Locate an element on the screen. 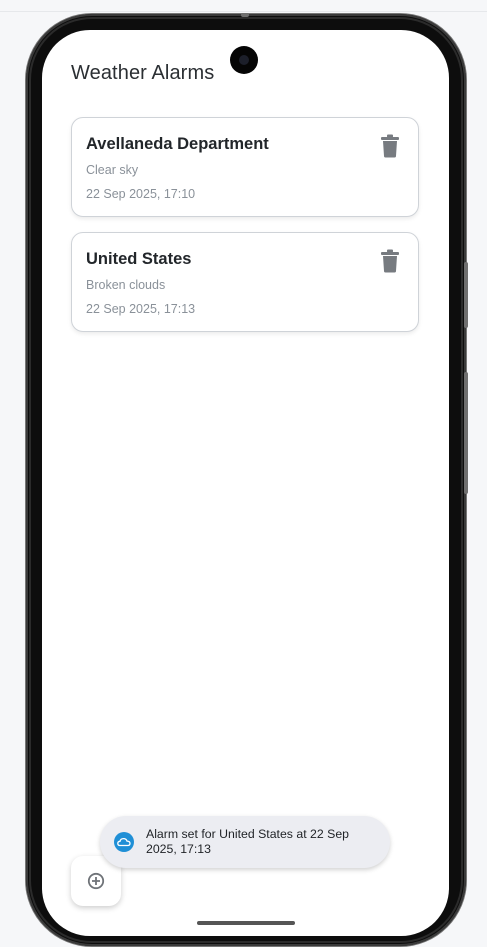  top-sensor is located at coordinates (245, 15).